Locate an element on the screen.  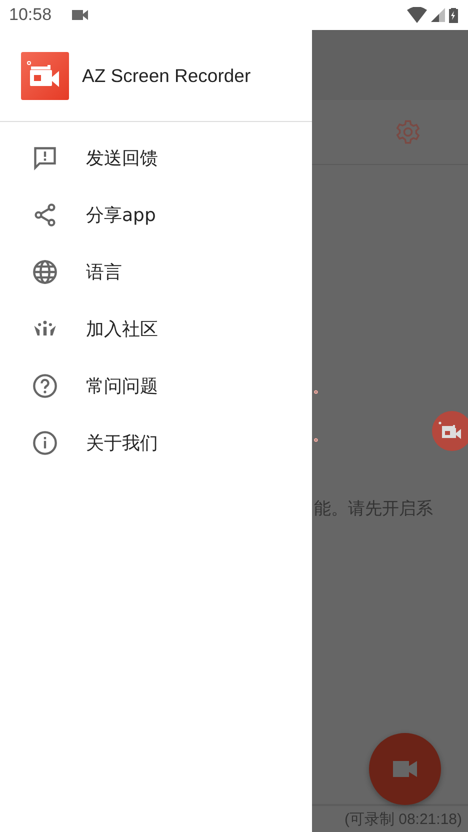
info-icon is located at coordinates (45, 443).